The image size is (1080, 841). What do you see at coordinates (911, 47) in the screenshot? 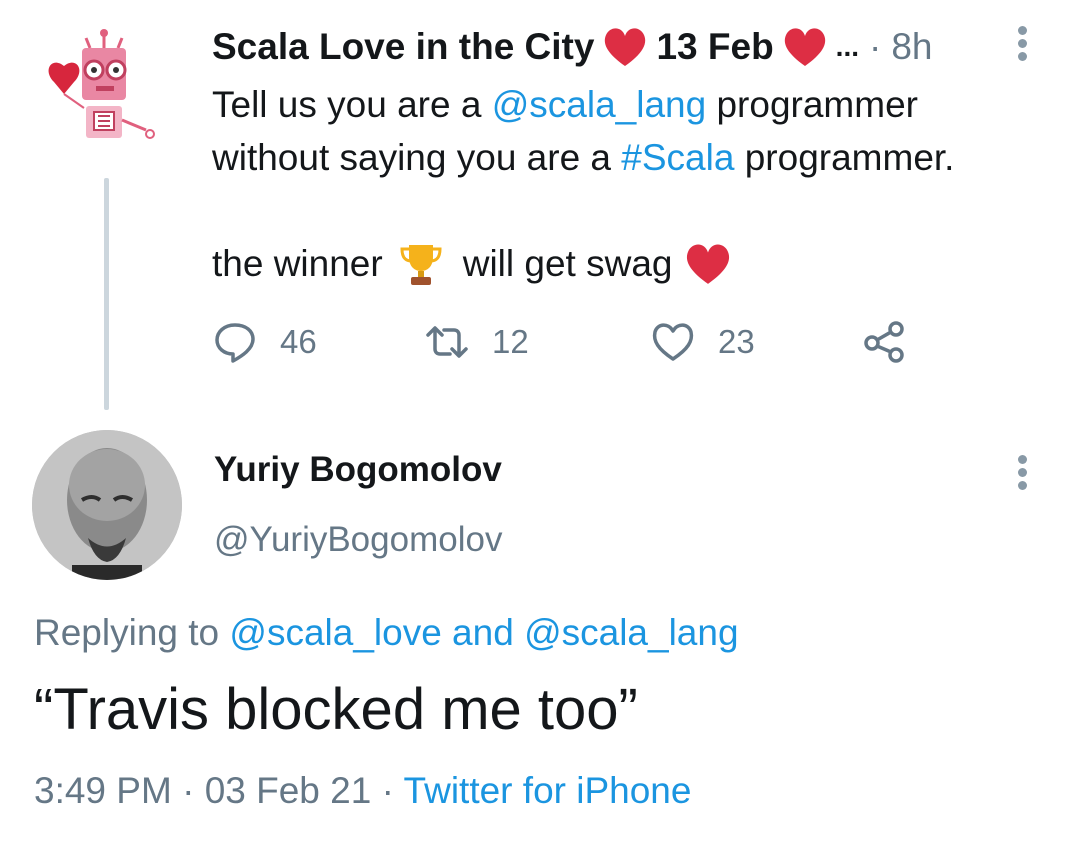
I see `tweet-time: 8h` at bounding box center [911, 47].